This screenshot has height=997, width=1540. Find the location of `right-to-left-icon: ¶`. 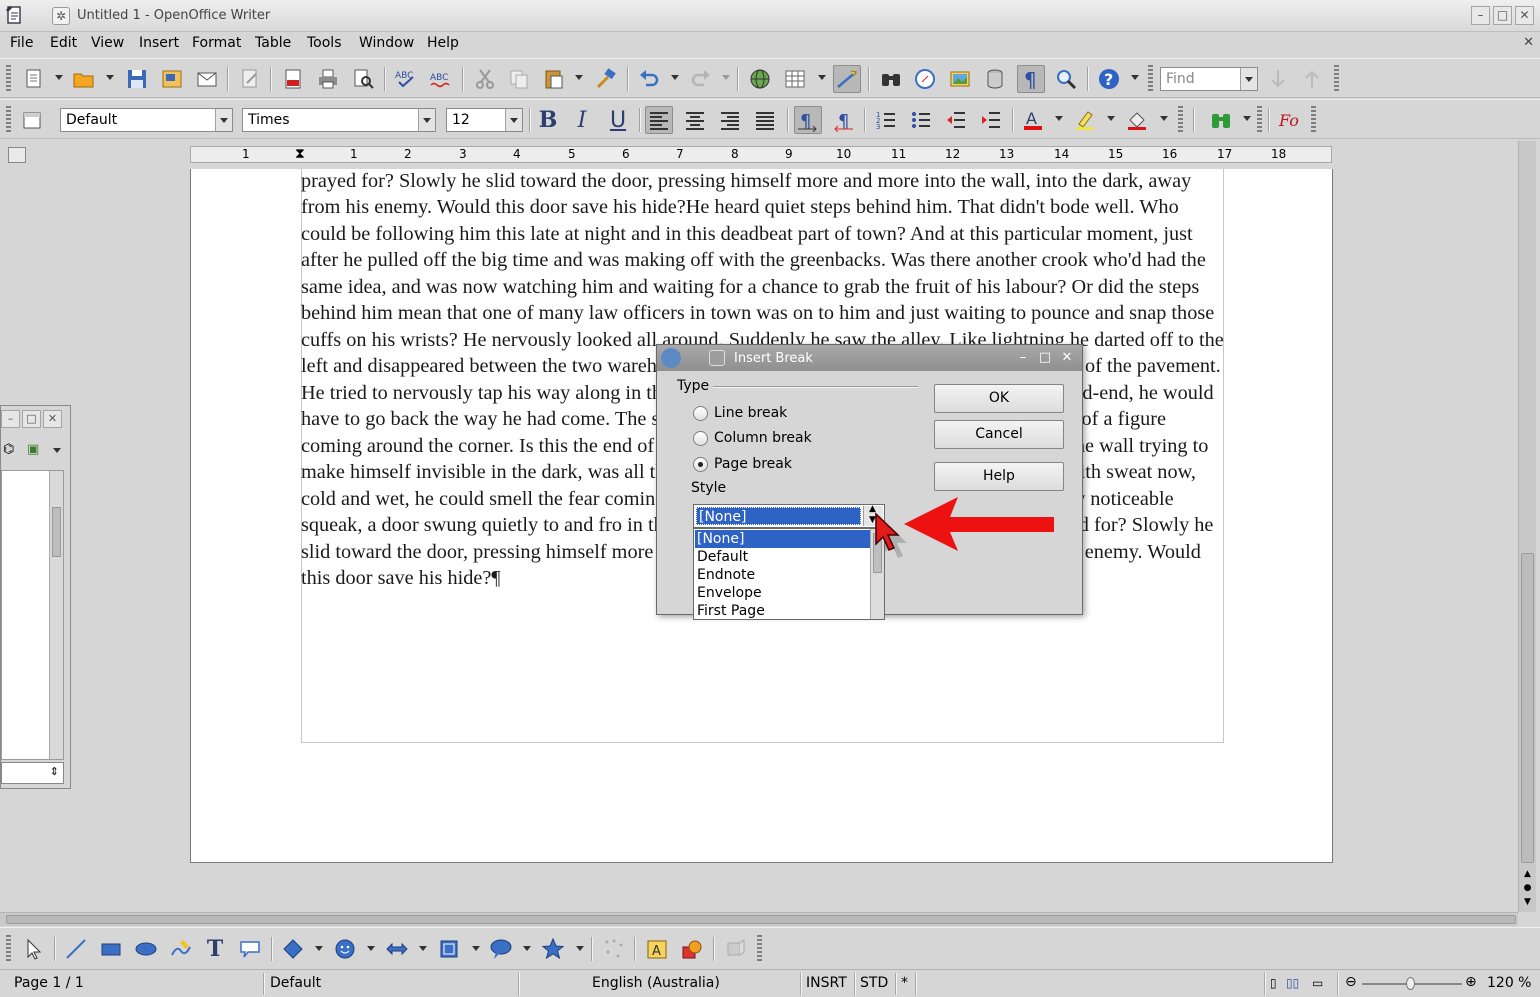

right-to-left-icon: ¶ is located at coordinates (843, 120).